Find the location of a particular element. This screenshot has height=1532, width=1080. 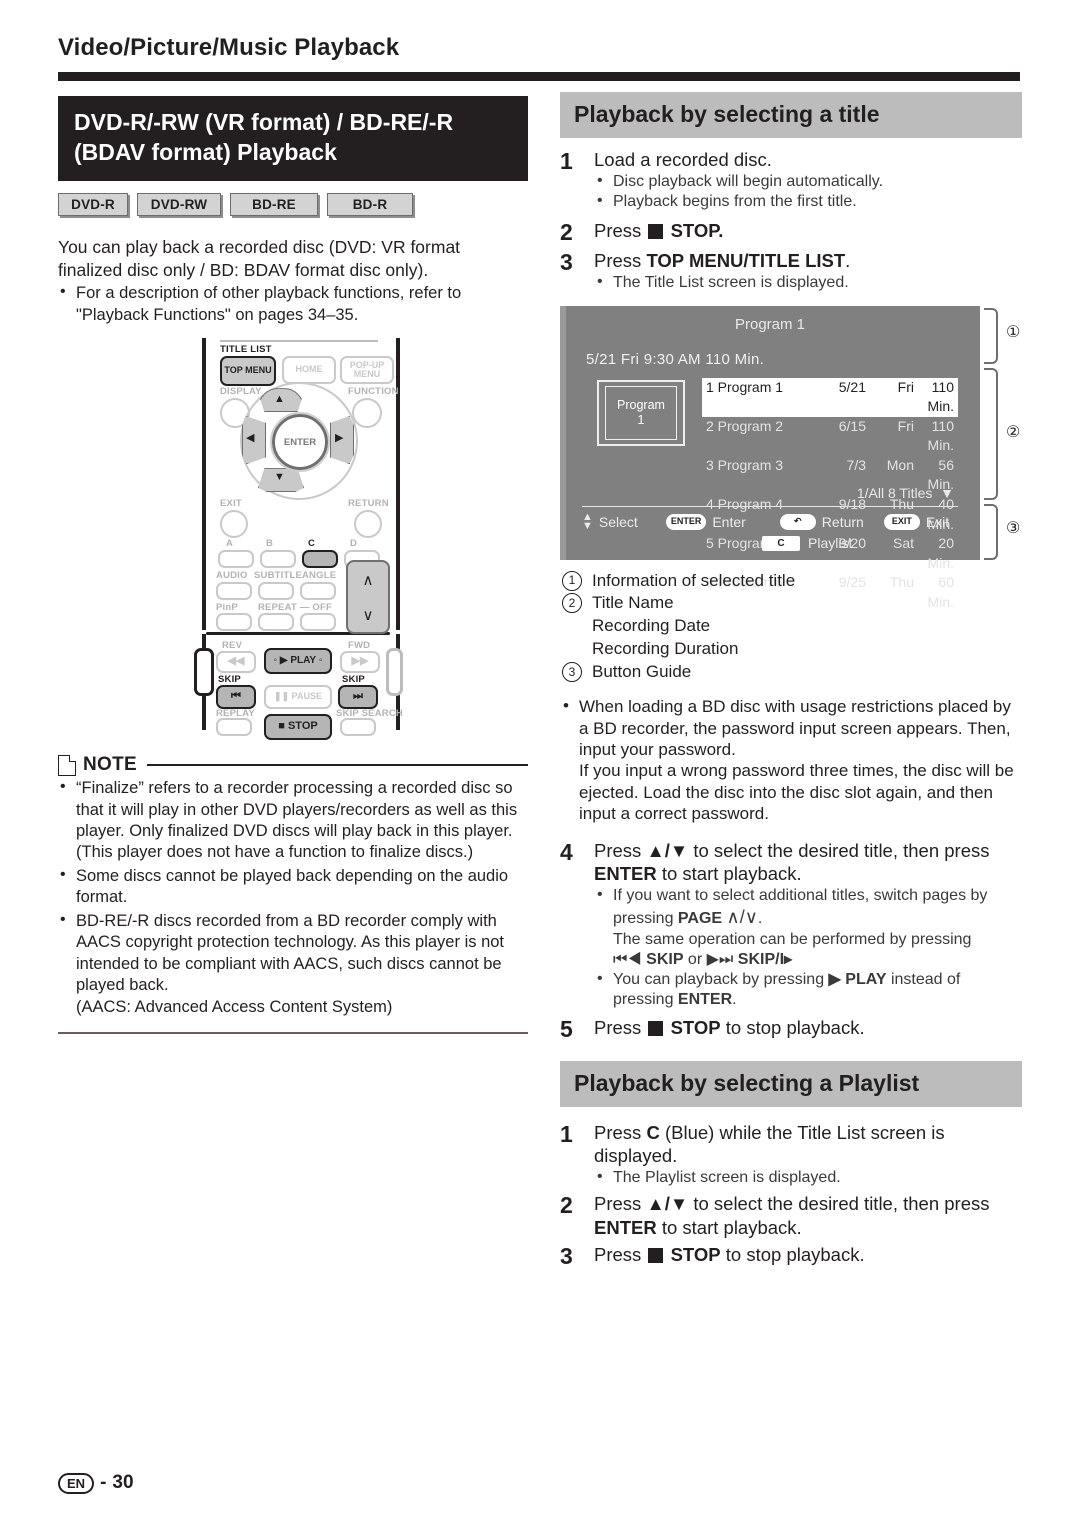

remote-label-pinp: PinP is located at coordinates (227, 608).